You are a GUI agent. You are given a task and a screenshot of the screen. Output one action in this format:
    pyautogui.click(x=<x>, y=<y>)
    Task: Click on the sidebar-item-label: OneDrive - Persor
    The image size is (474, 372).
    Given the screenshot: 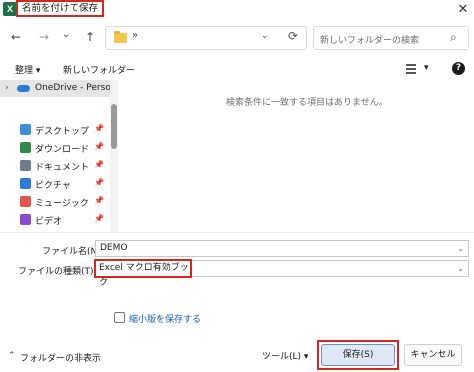 What is the action you would take?
    pyautogui.click(x=75, y=88)
    